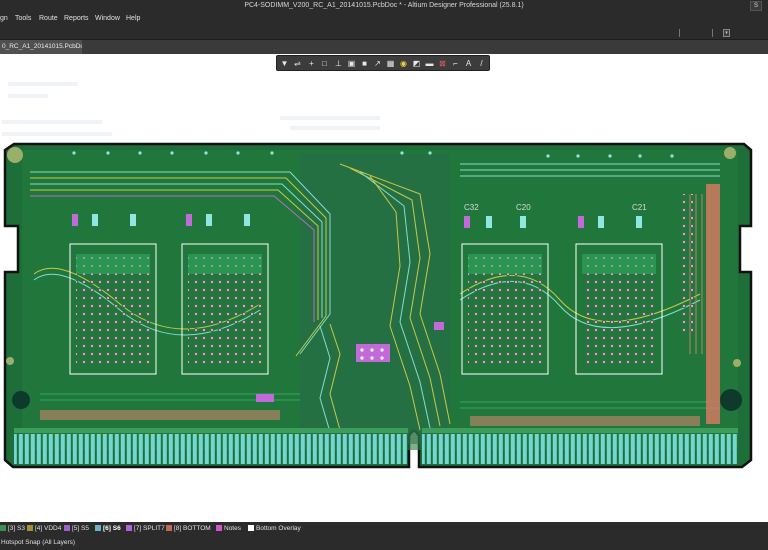 This screenshot has width=768, height=550. What do you see at coordinates (12, 529) in the screenshot?
I see `layer-tab-s3: [3] S3` at bounding box center [12, 529].